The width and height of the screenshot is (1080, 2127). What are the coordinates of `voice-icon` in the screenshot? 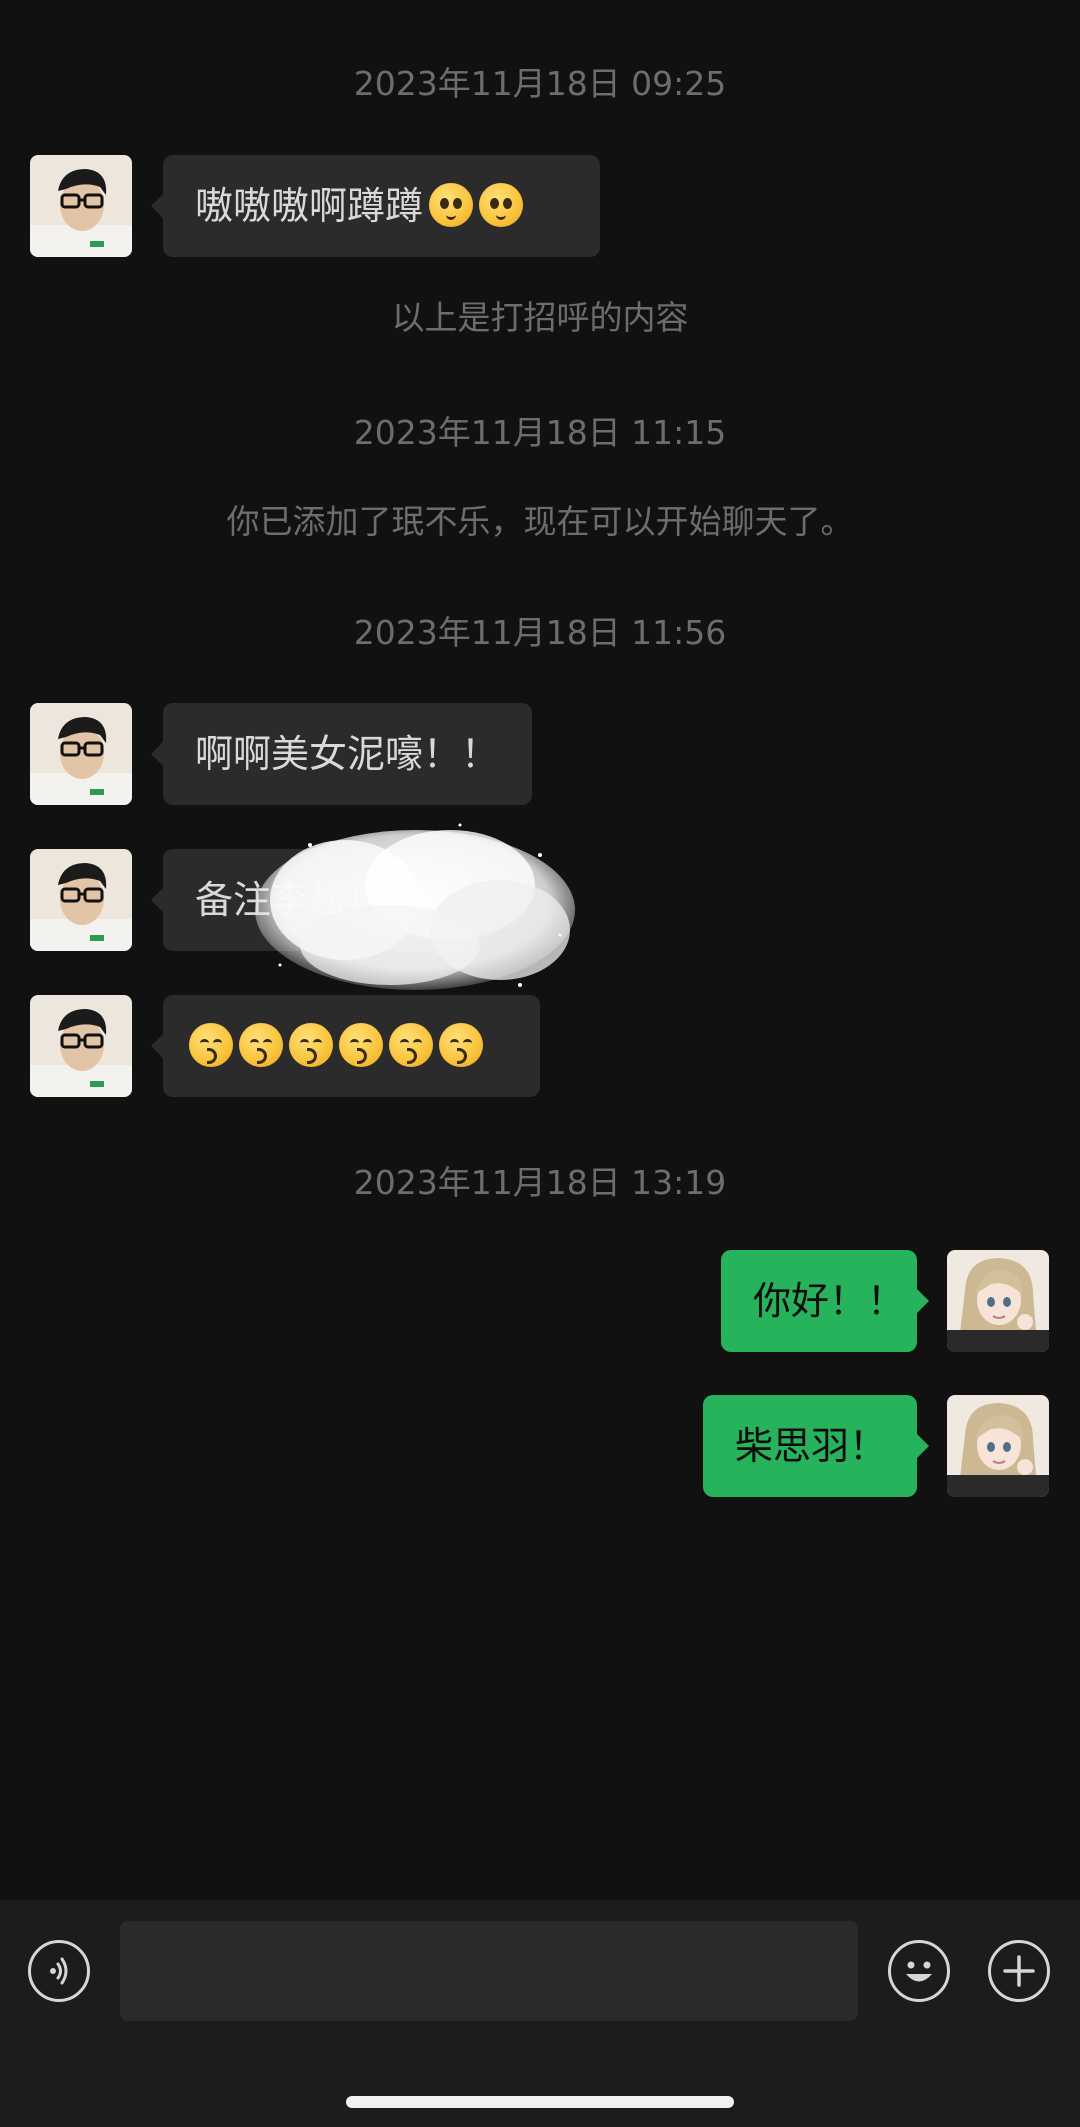 It's located at (59, 1971).